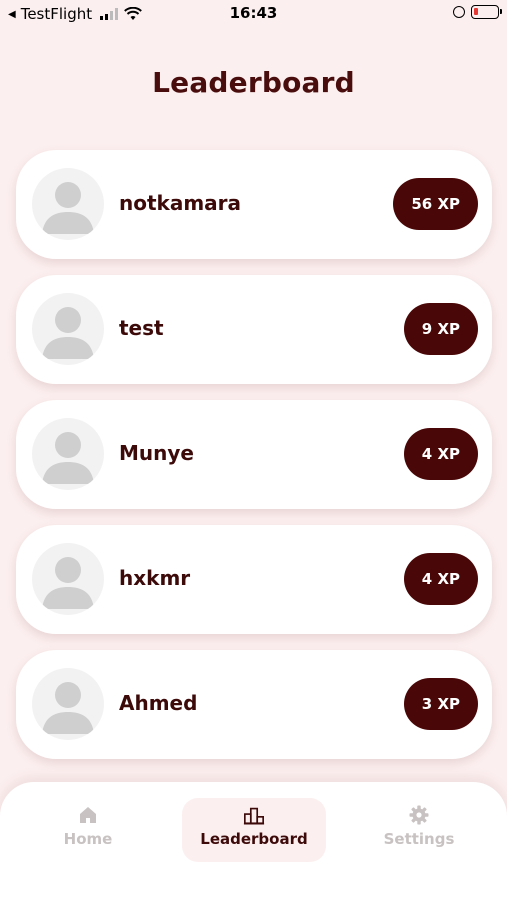  What do you see at coordinates (486, 12) in the screenshot?
I see `battery-icon` at bounding box center [486, 12].